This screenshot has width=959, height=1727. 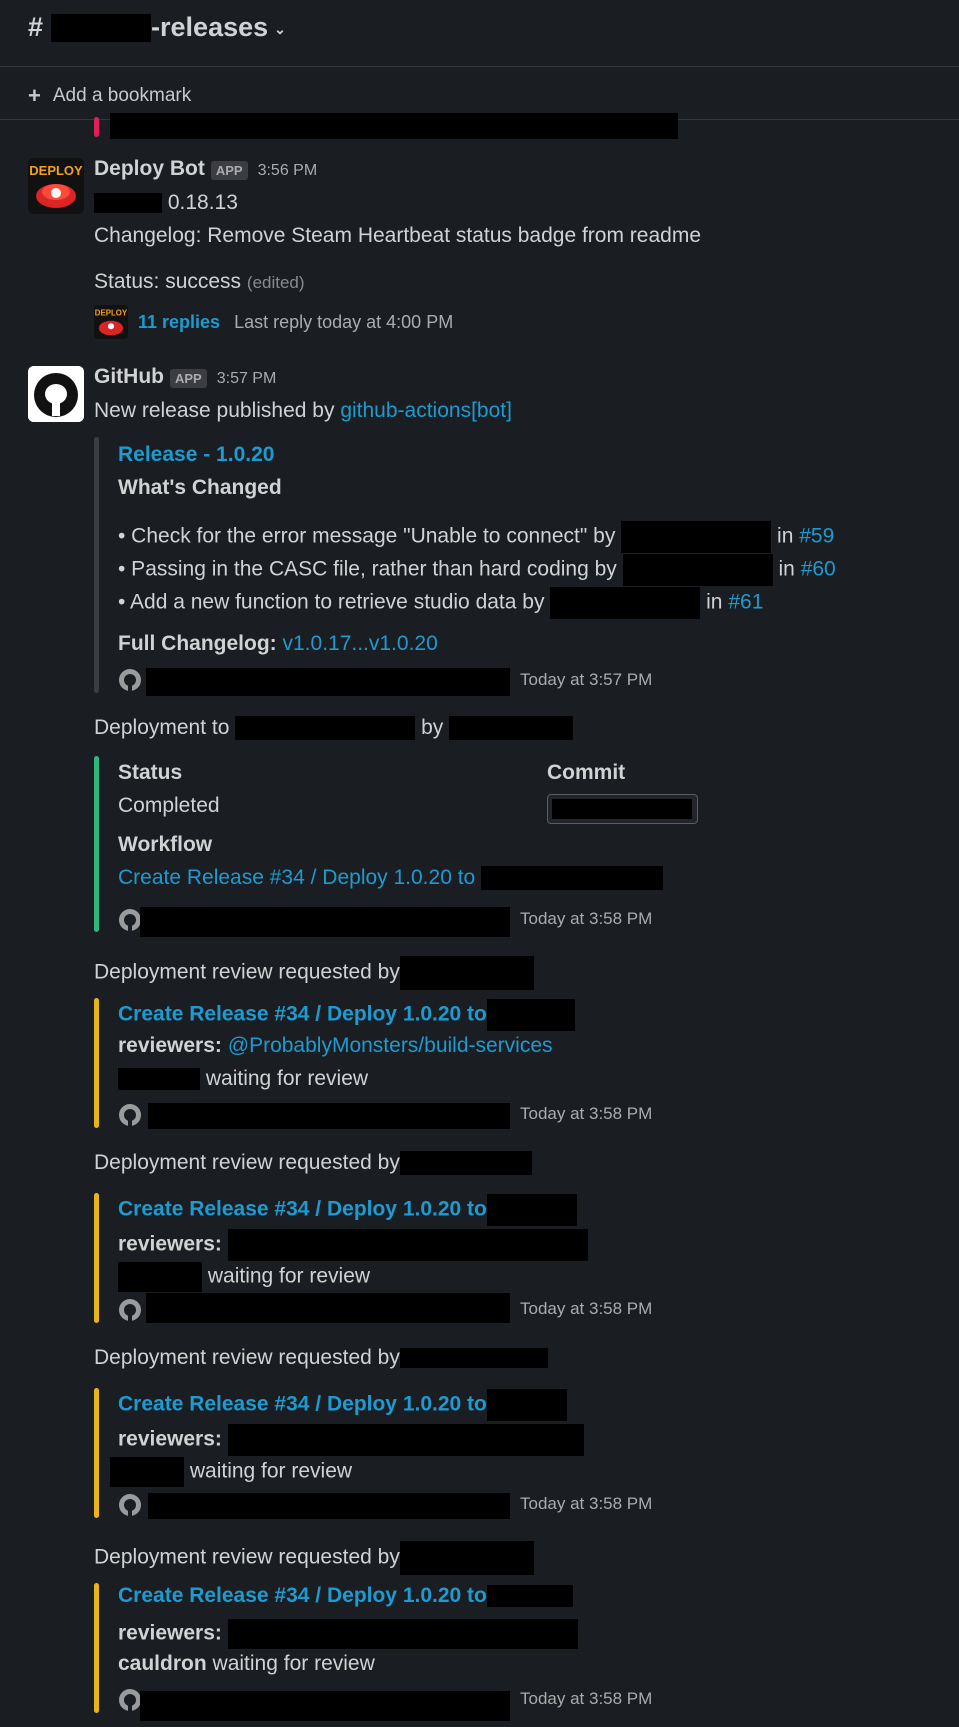 What do you see at coordinates (205, 169) in the screenshot?
I see `deploy-bot-header: Deploy Bot APP 3:56 PM` at bounding box center [205, 169].